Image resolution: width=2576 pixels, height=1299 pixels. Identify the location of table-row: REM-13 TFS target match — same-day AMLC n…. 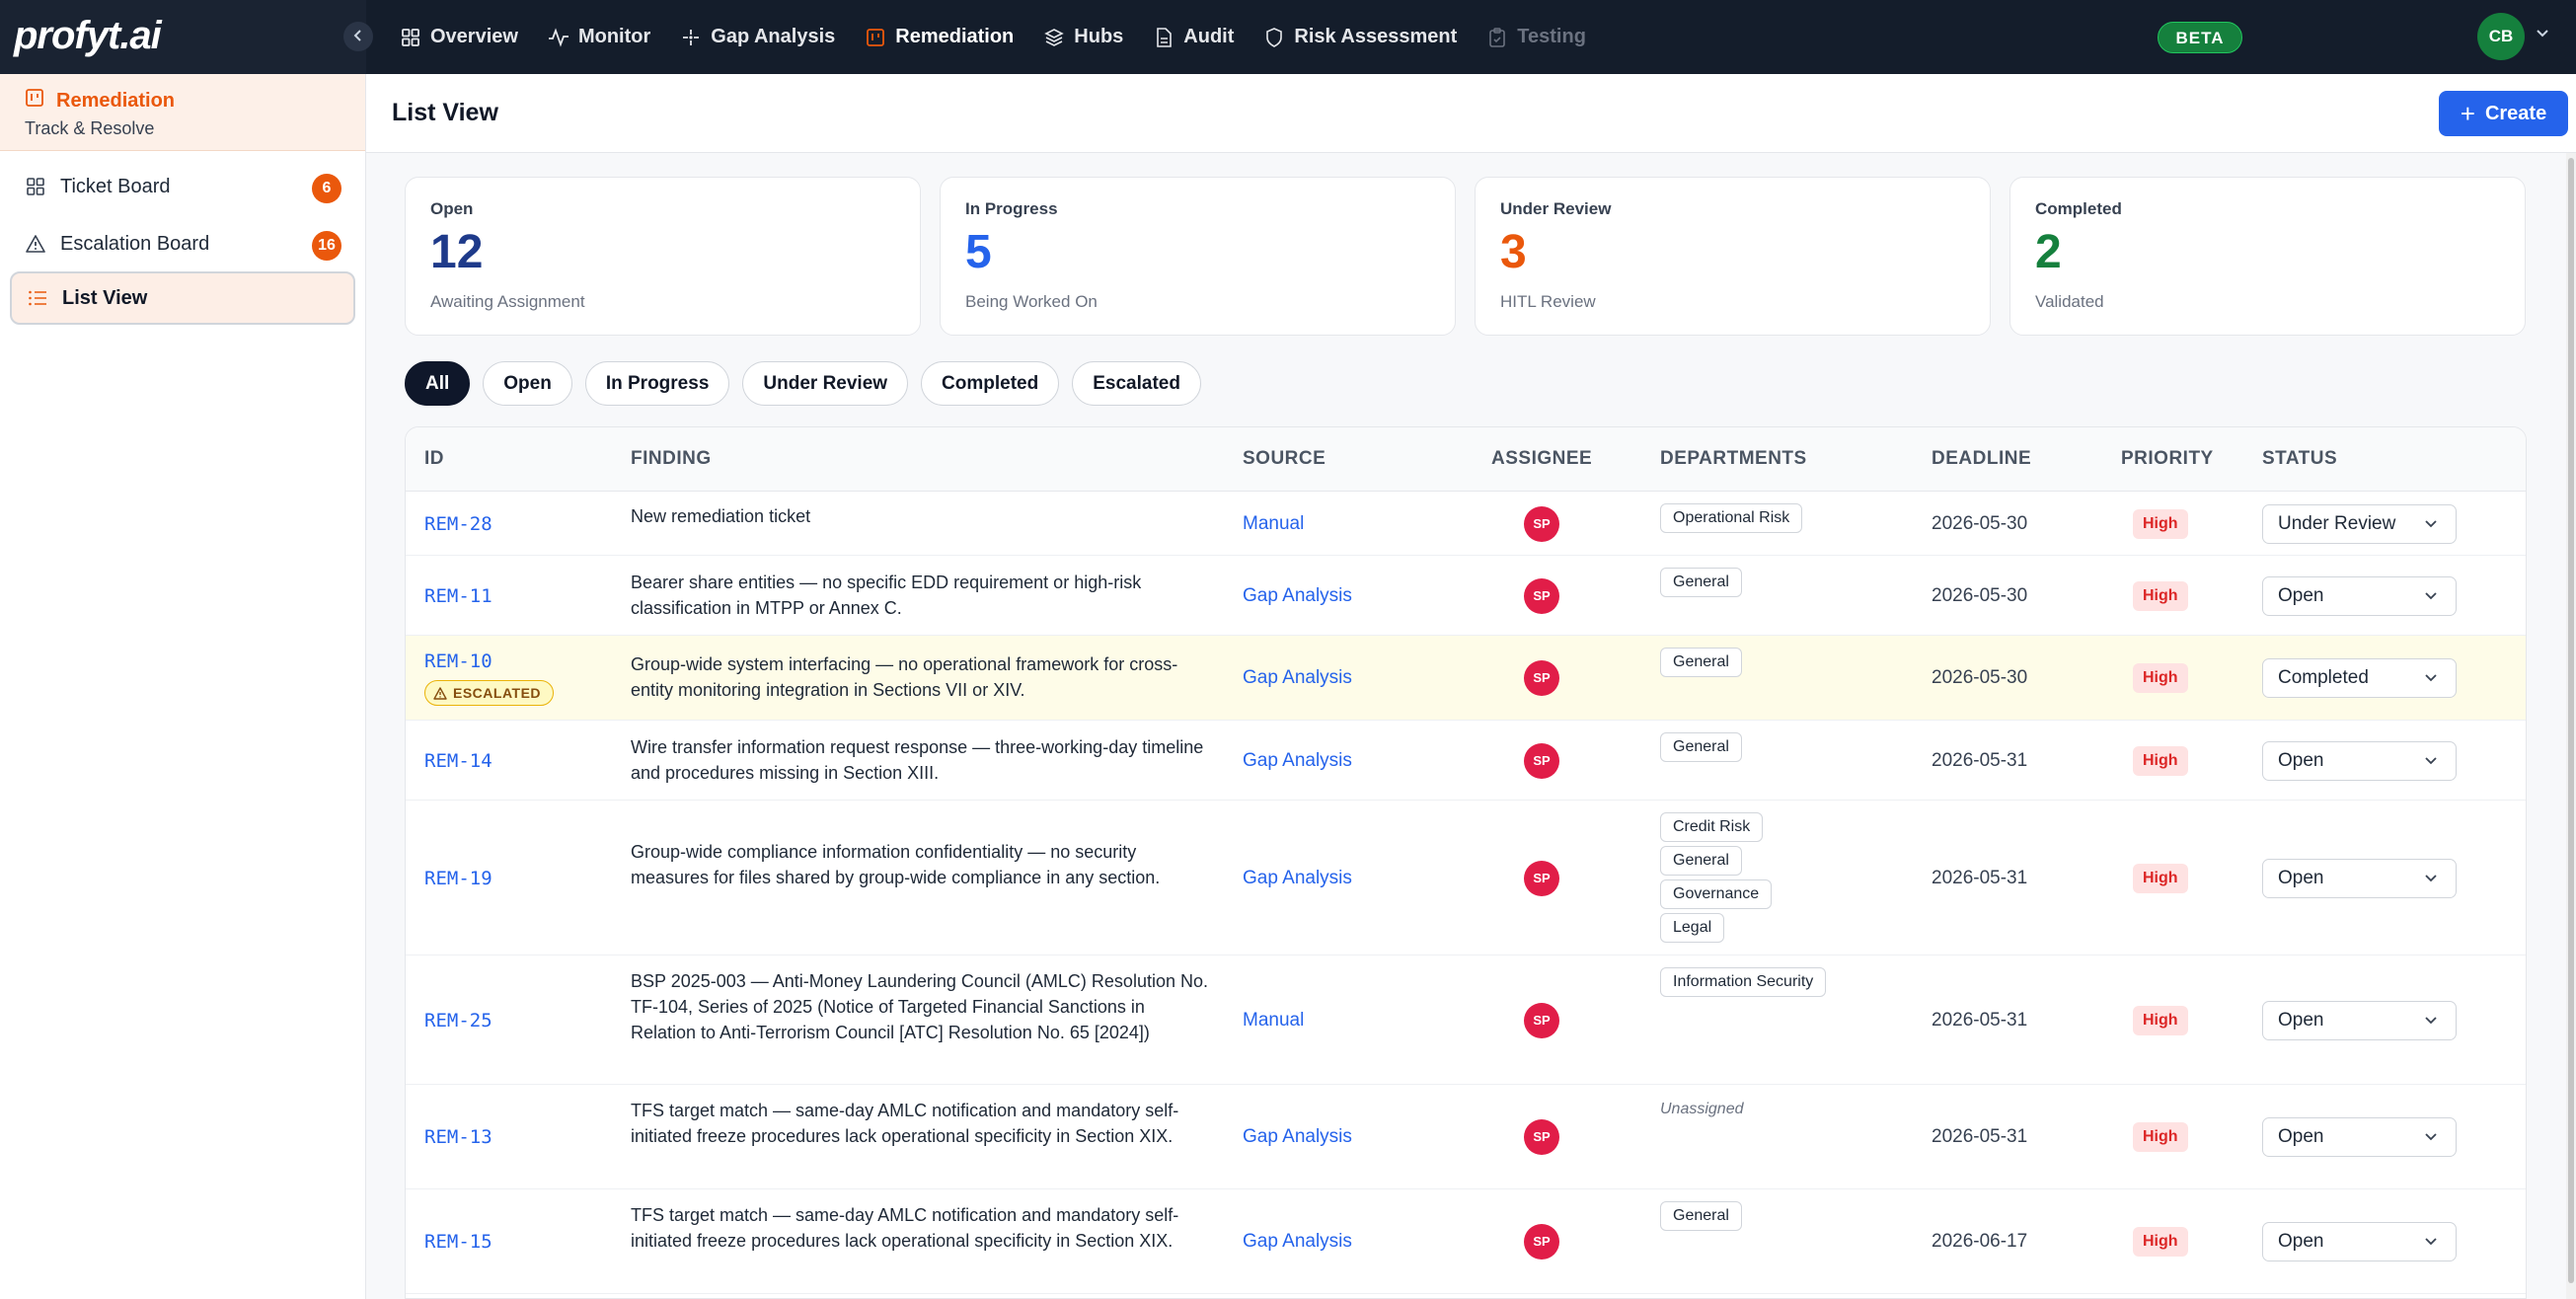
(1466, 1137).